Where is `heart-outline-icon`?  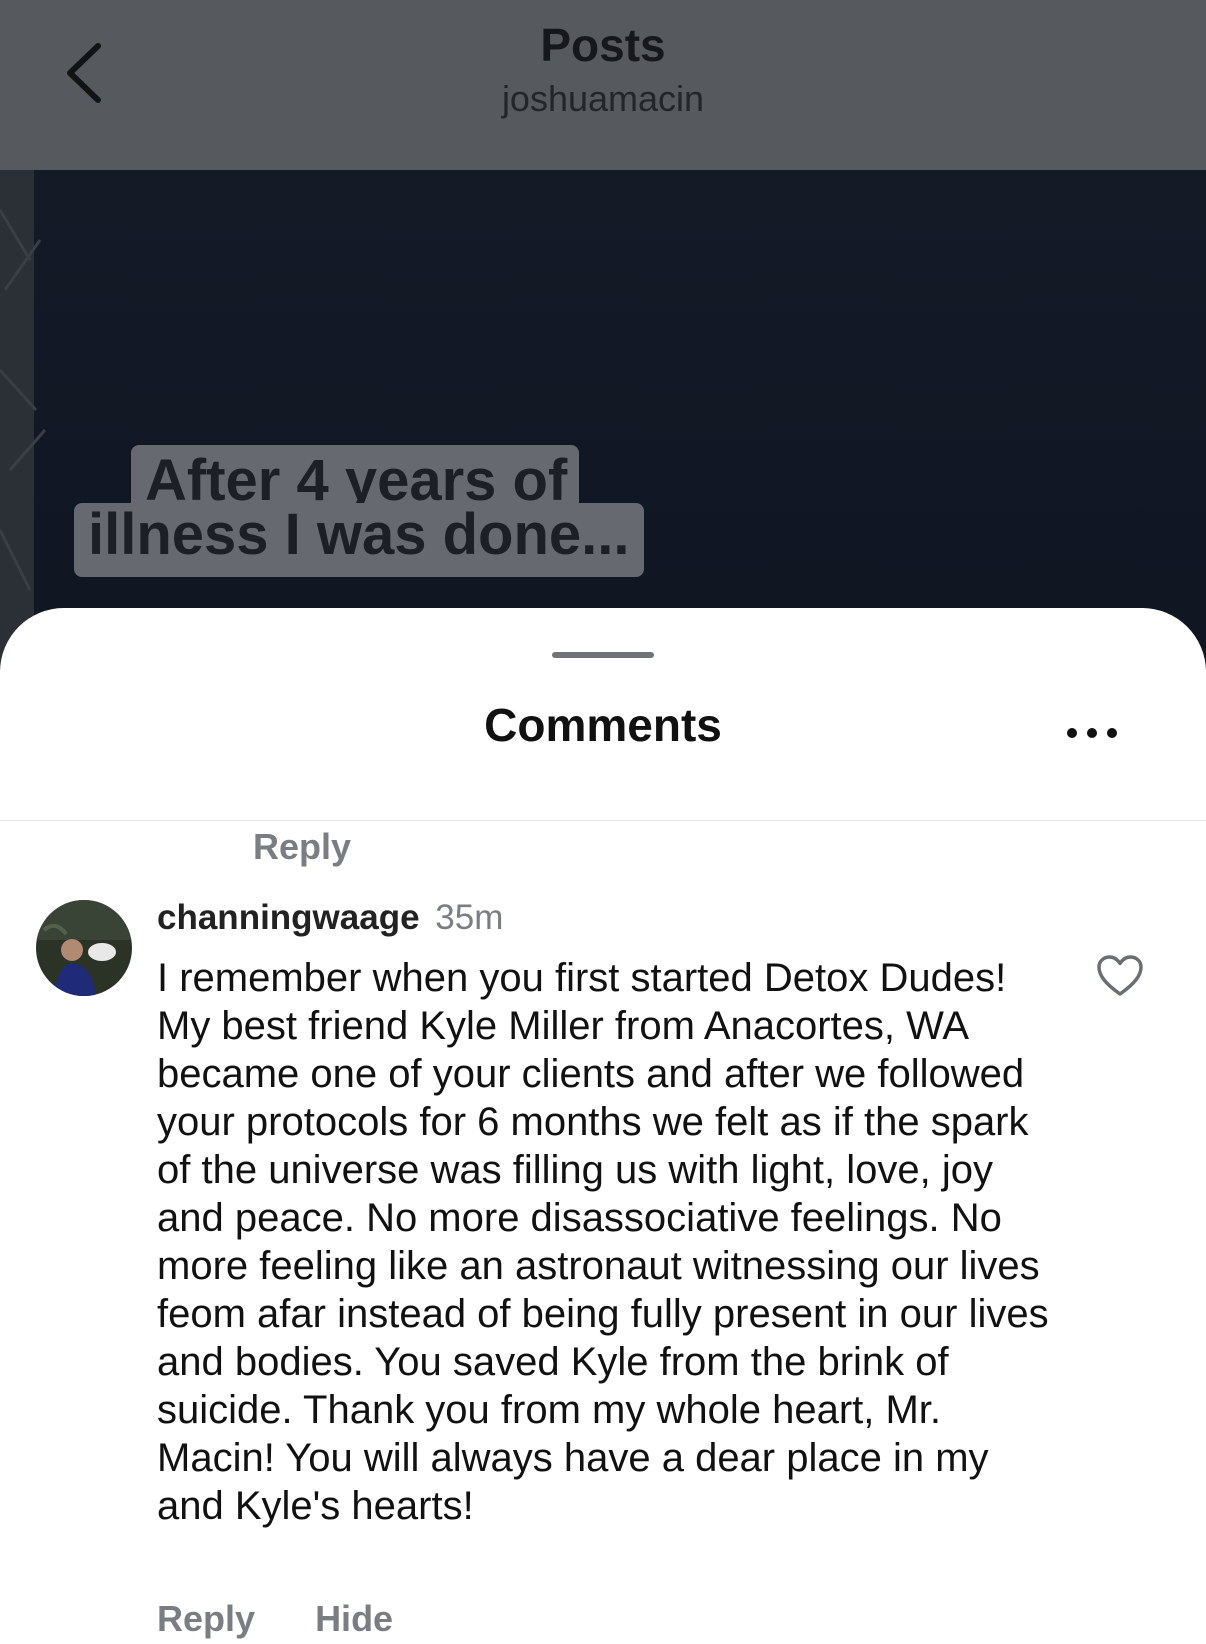 heart-outline-icon is located at coordinates (1120, 975).